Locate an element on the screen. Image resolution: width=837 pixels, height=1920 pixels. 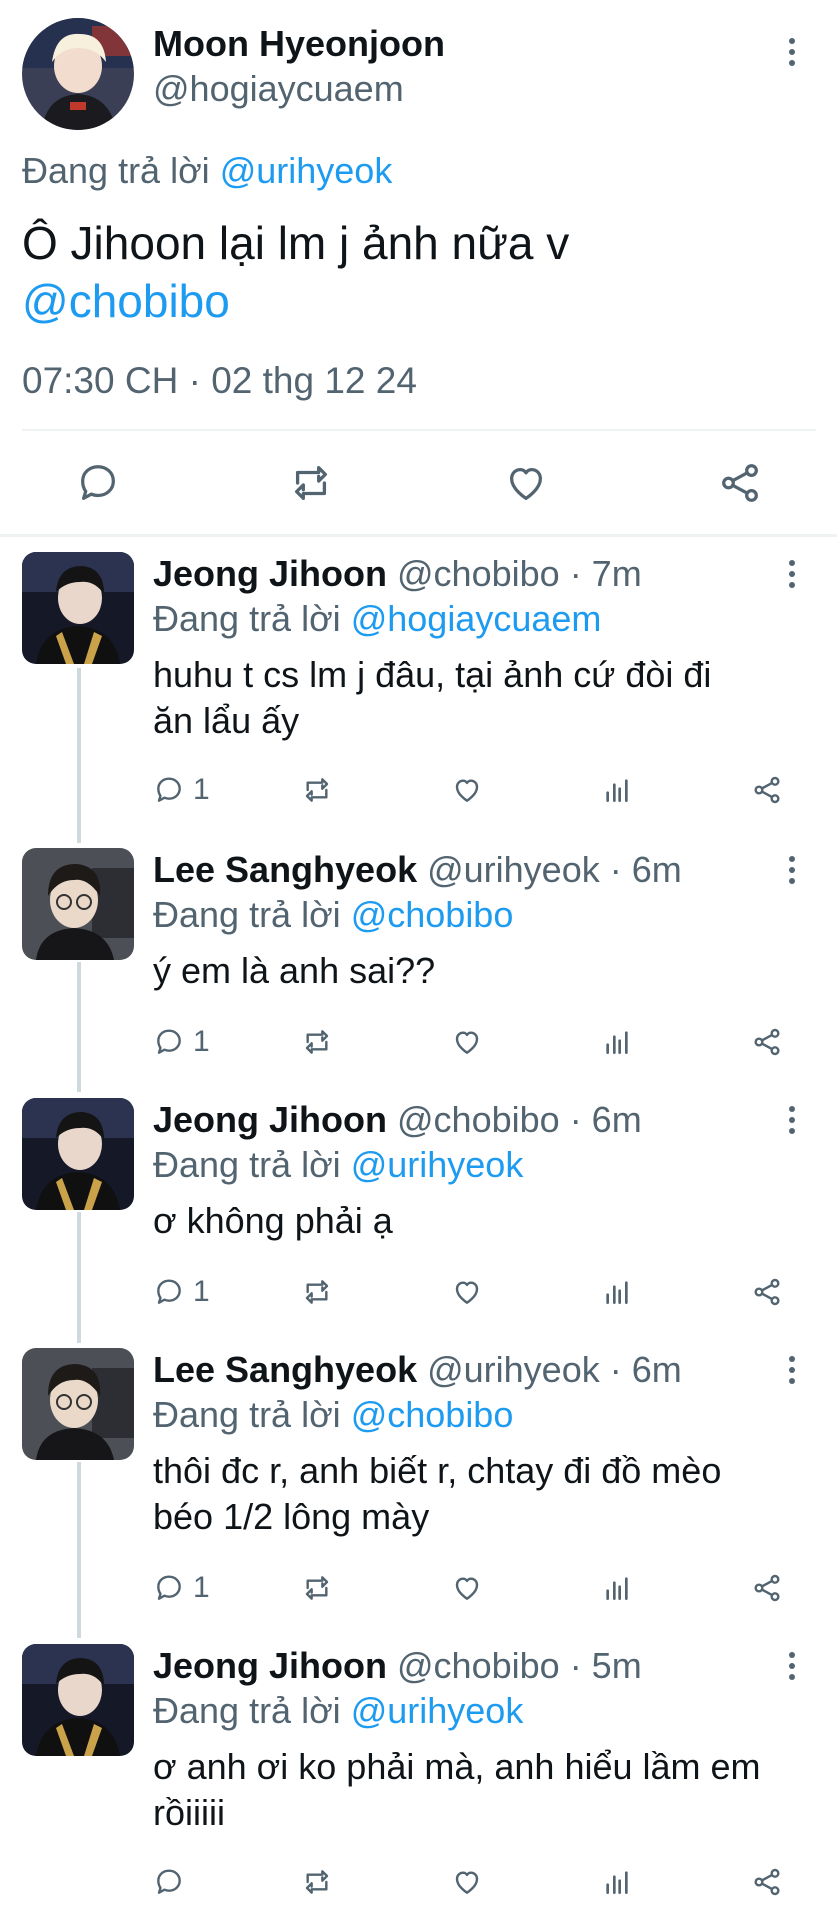
reply-replying-to: Đang trả lời @chobibo is located at coordinates (333, 915).